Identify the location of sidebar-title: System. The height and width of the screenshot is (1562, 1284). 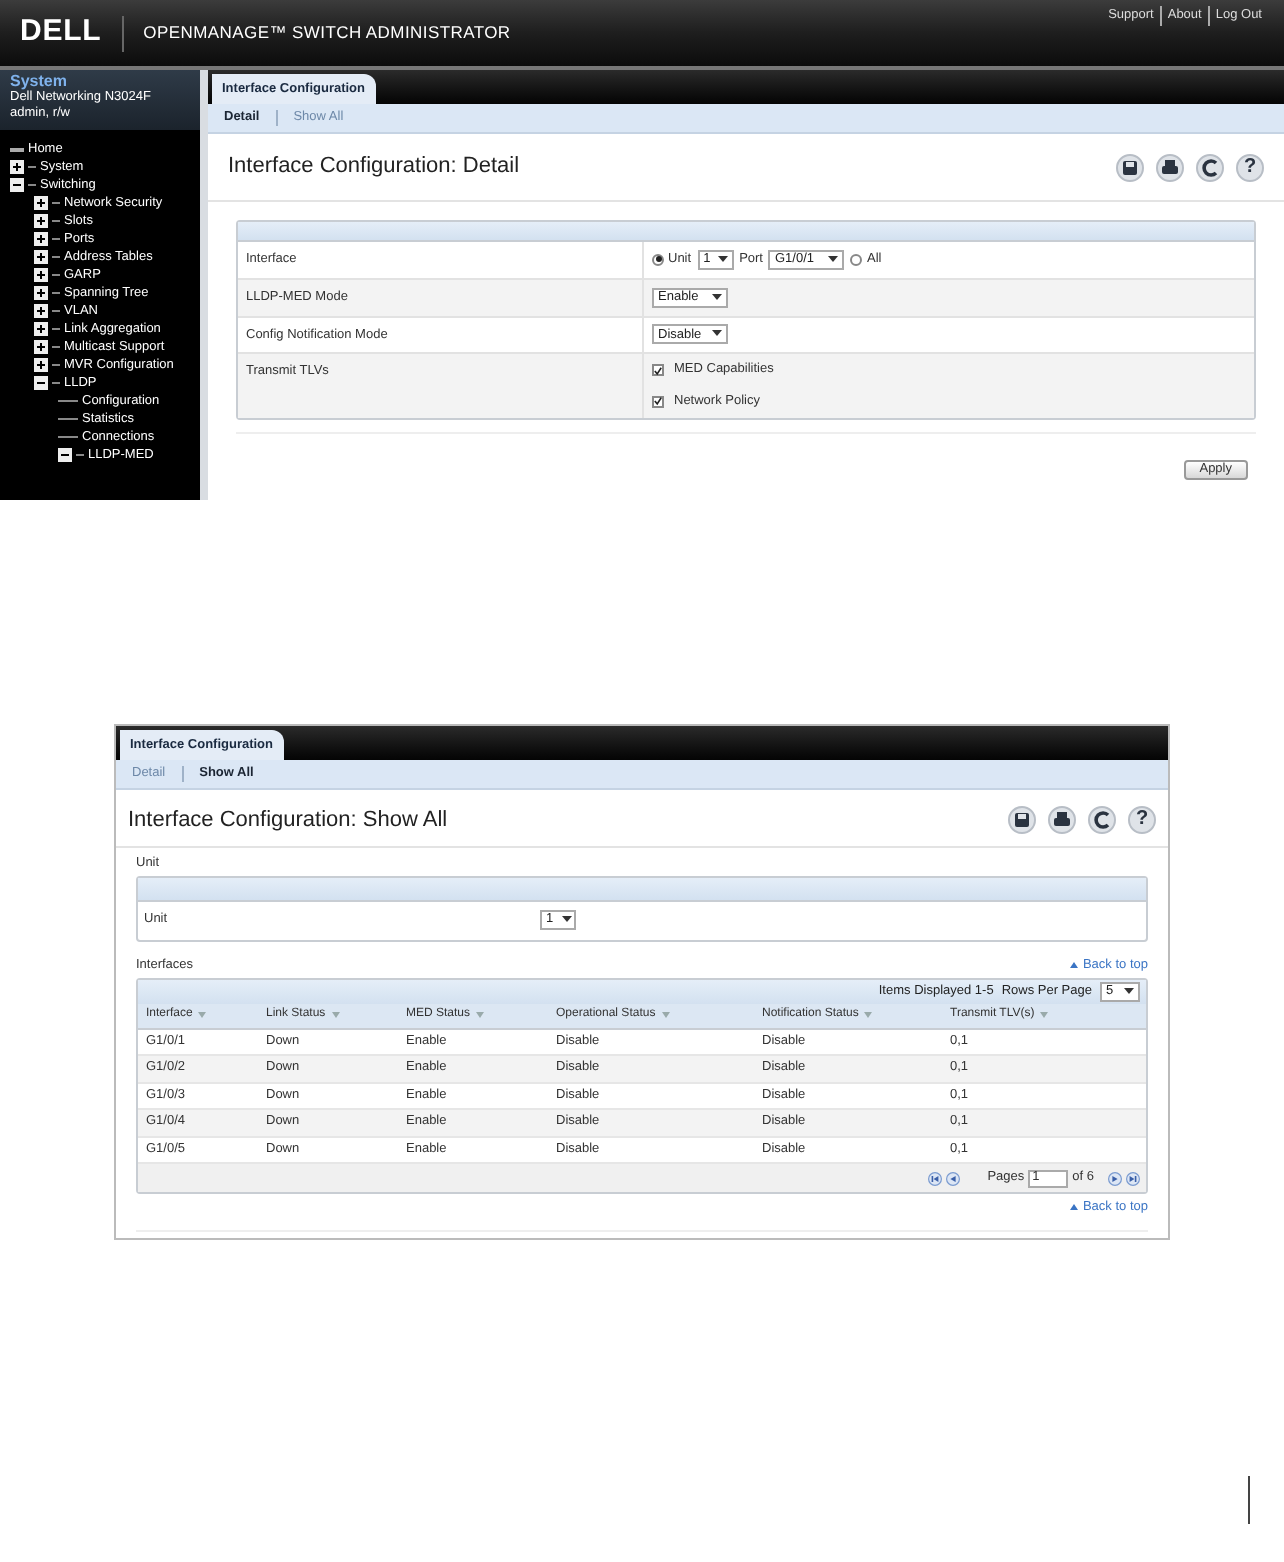
(39, 82).